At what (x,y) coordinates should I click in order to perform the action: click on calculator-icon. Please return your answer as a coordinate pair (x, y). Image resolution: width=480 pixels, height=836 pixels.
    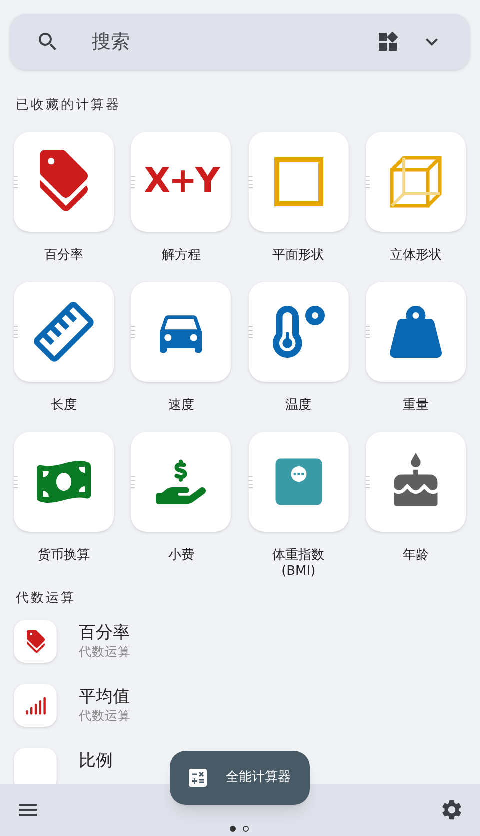
    Looking at the image, I should click on (198, 778).